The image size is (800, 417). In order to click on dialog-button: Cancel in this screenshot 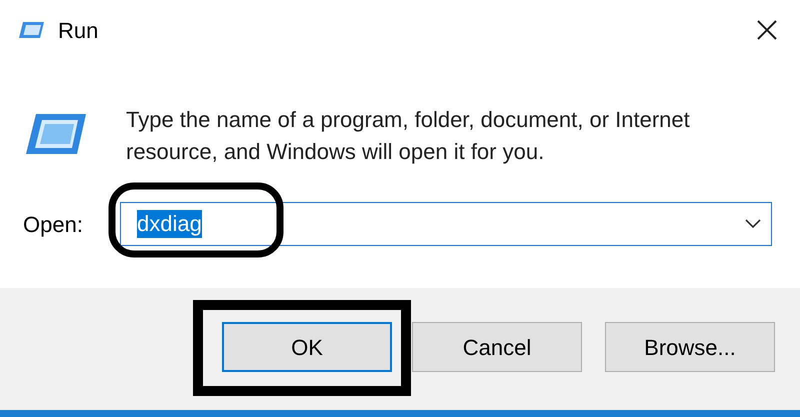, I will do `click(497, 347)`.